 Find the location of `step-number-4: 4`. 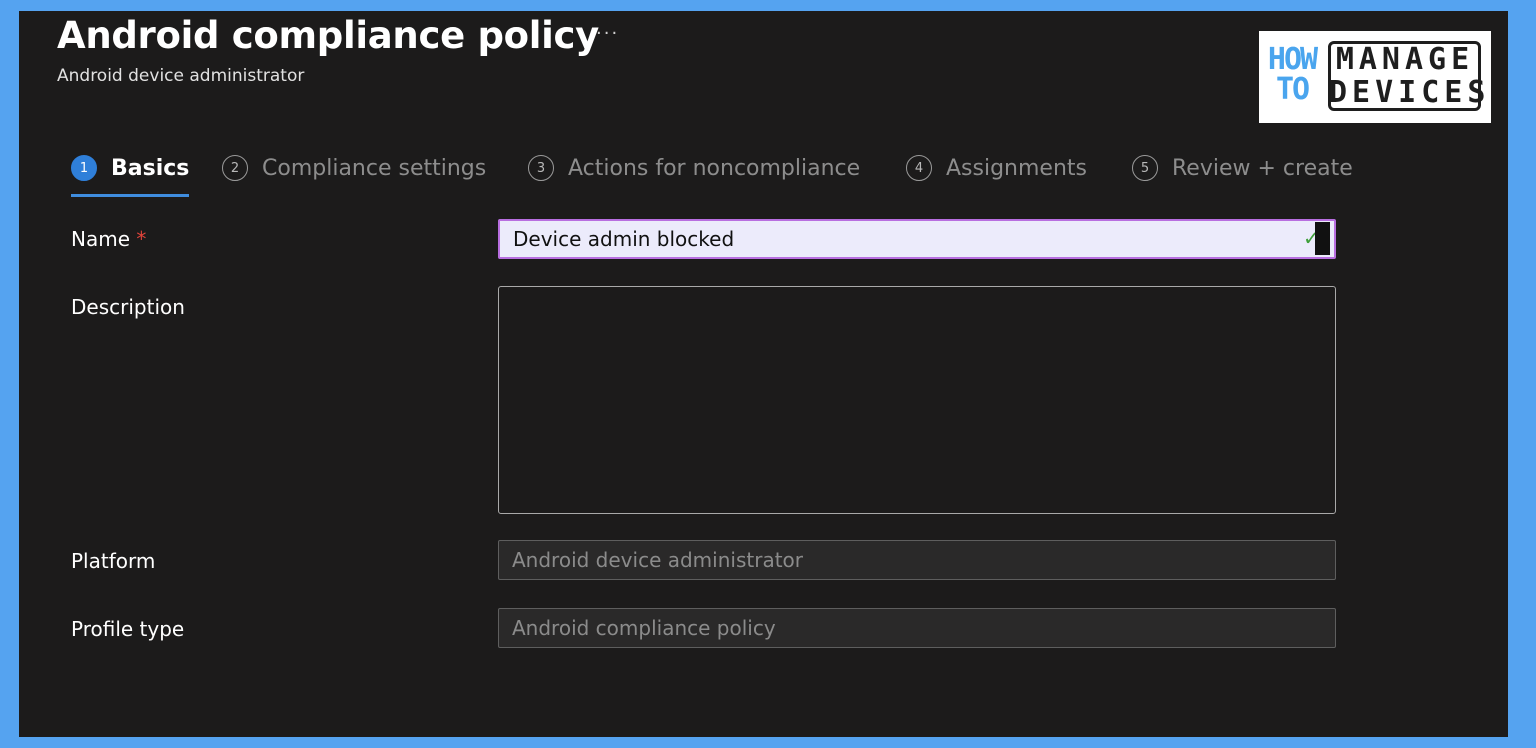

step-number-4: 4 is located at coordinates (919, 168).